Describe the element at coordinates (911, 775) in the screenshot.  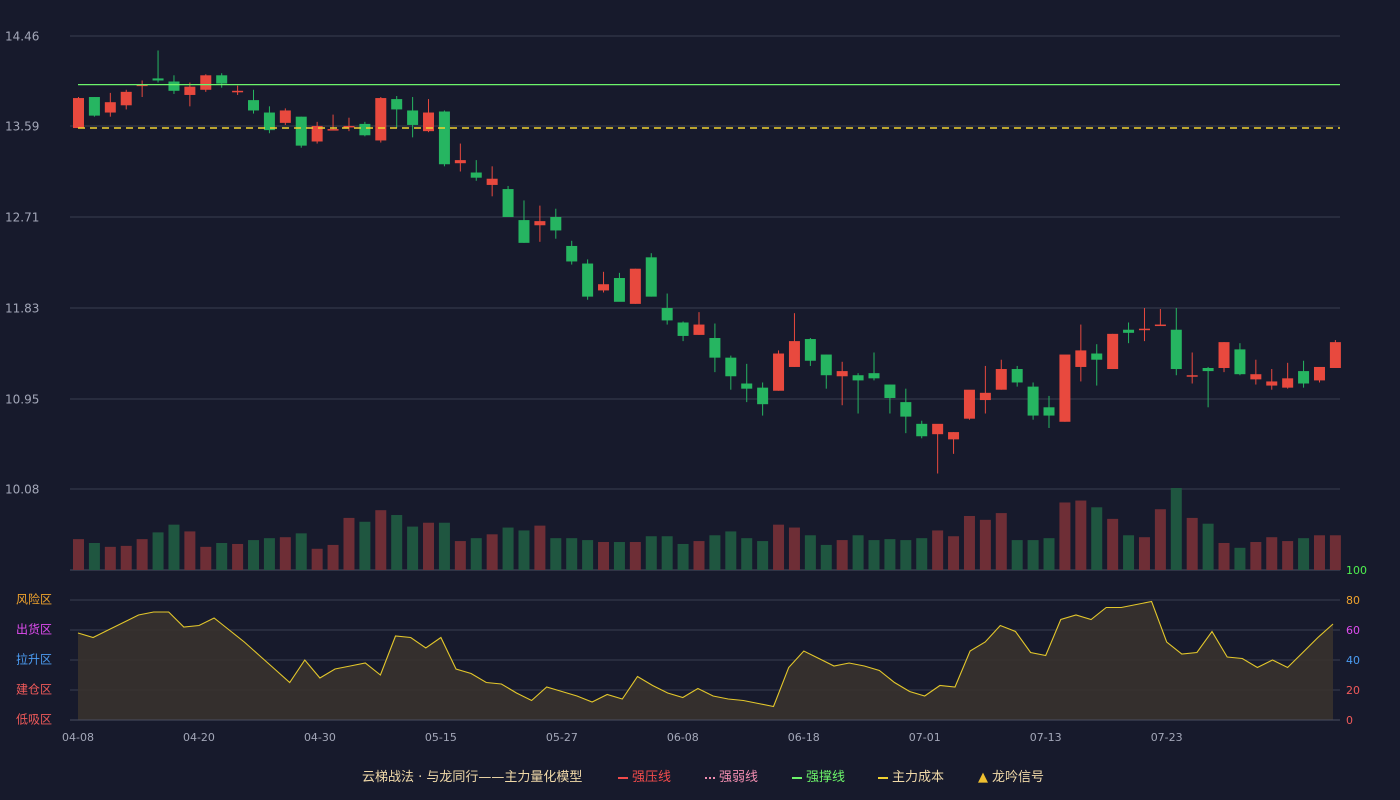
I see `legend-cost-item: 主力成本` at that location.